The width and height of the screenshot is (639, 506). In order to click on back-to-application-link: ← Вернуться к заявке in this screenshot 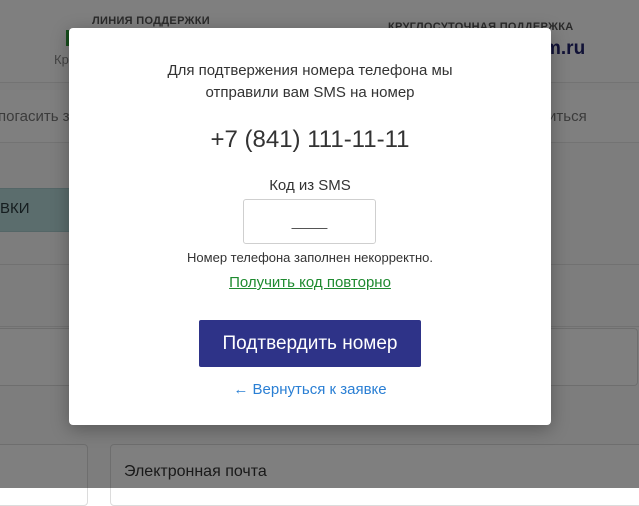, I will do `click(309, 389)`.